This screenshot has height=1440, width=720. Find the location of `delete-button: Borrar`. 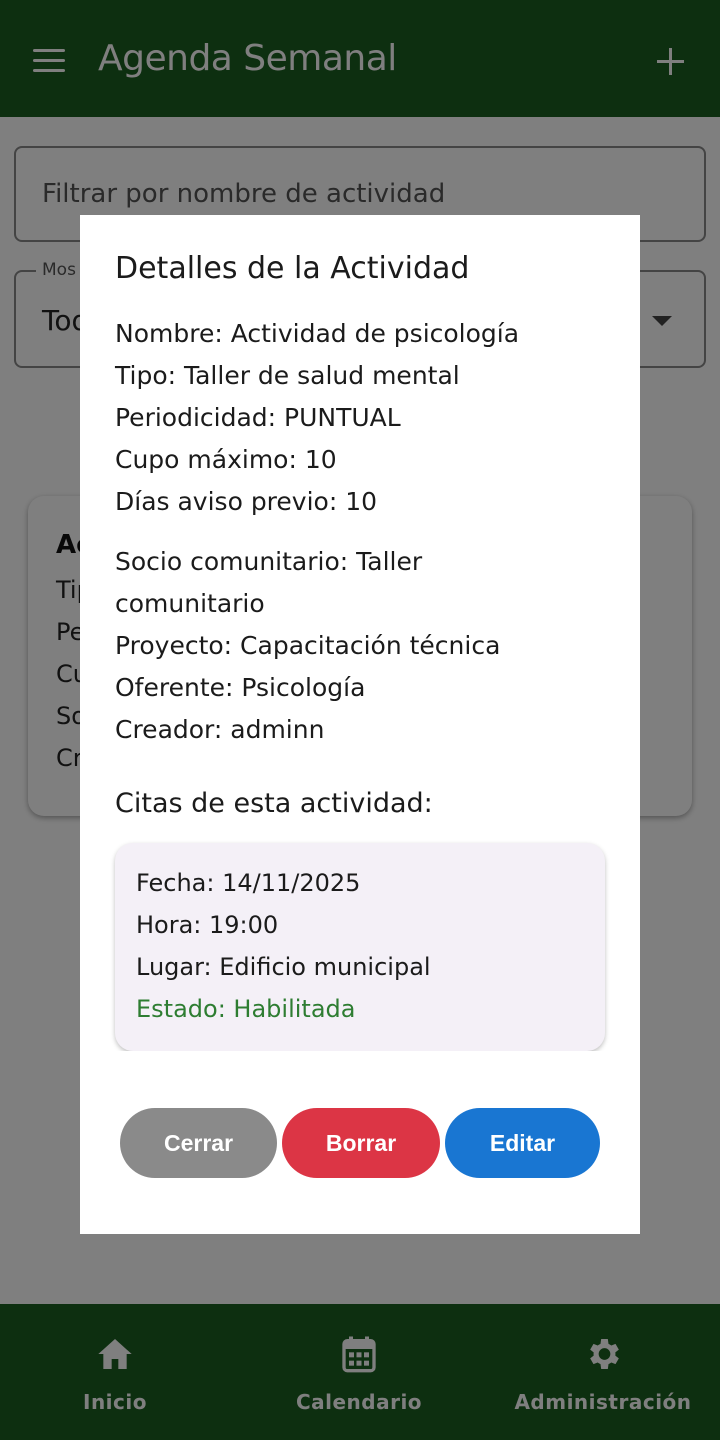

delete-button: Borrar is located at coordinates (361, 1143).